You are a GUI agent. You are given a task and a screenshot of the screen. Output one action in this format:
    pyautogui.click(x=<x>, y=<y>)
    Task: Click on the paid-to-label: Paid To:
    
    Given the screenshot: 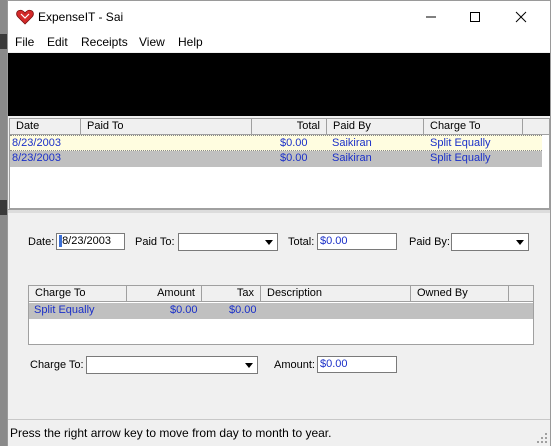 What is the action you would take?
    pyautogui.click(x=155, y=242)
    